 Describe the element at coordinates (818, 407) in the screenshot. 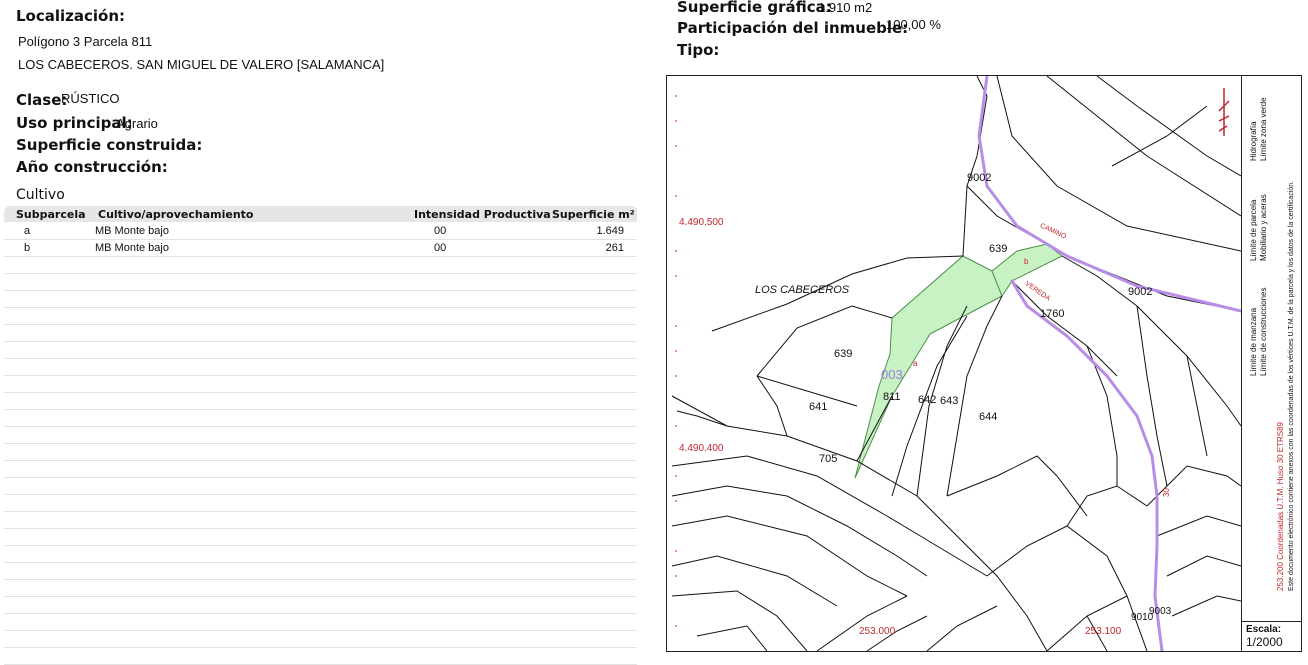

I see `parcel-label: 641` at that location.